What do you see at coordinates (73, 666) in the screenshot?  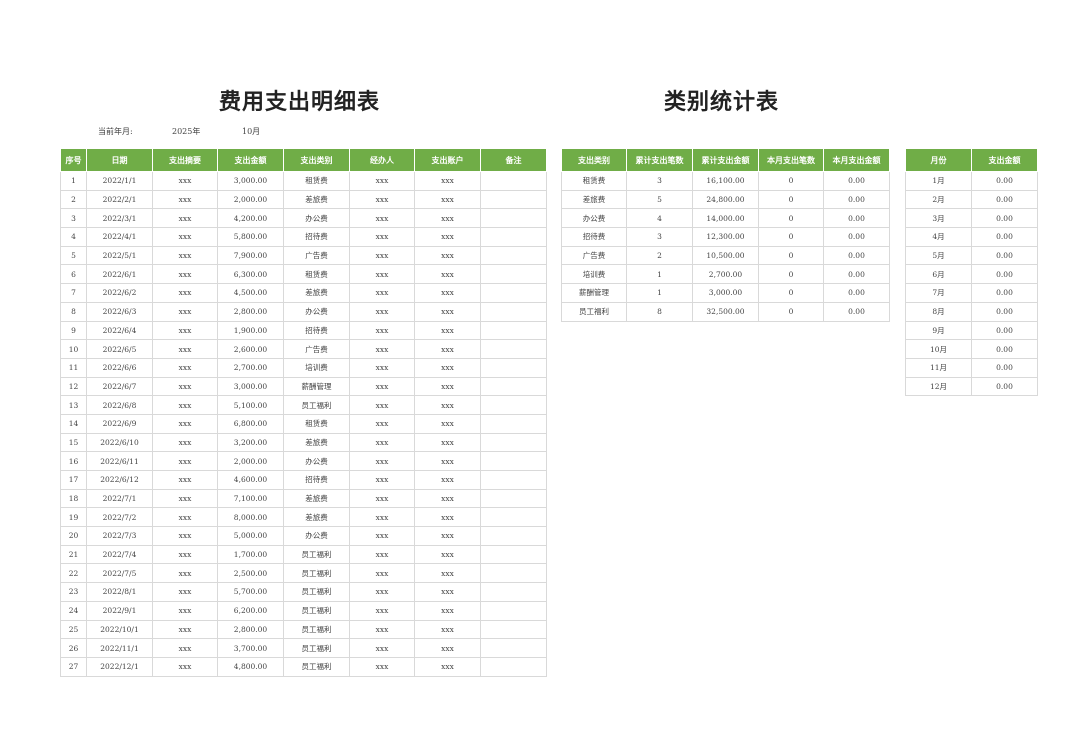 I see `detail-table-cell: 27` at bounding box center [73, 666].